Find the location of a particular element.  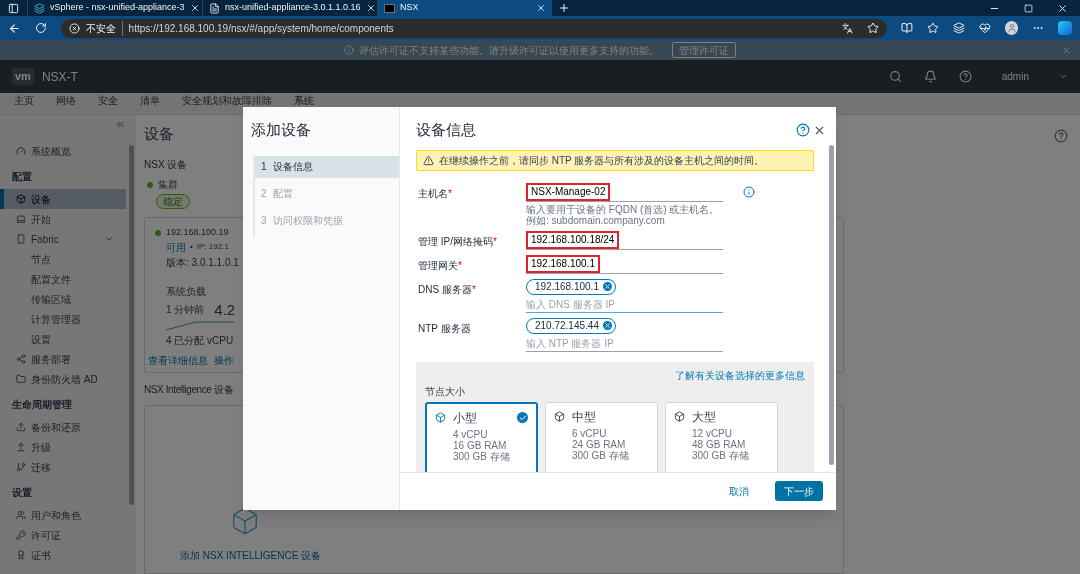

load-value: 4.2 is located at coordinates (225, 309).